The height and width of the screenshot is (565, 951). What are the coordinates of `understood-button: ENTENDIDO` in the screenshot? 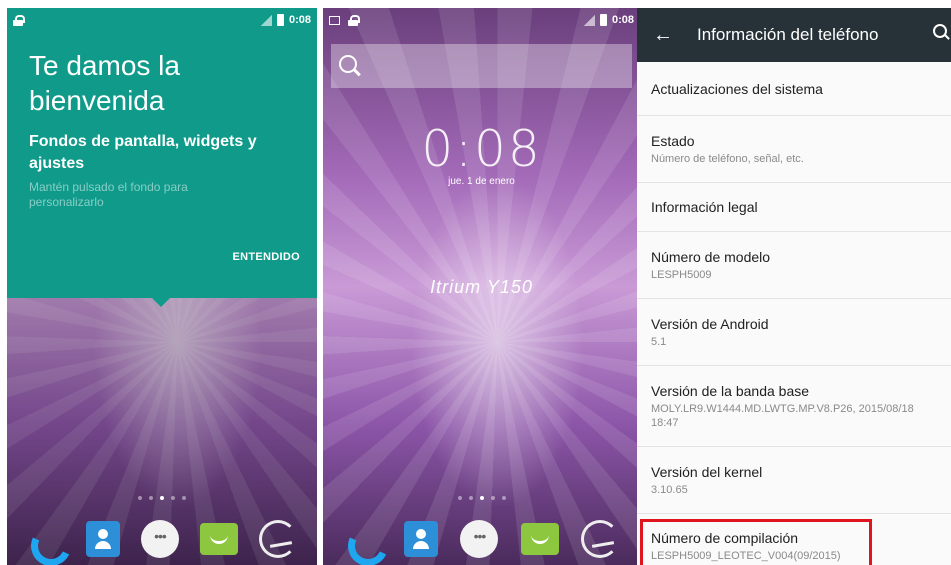 It's located at (266, 257).